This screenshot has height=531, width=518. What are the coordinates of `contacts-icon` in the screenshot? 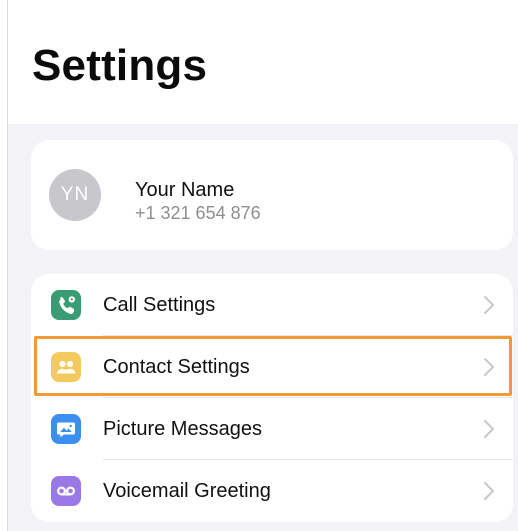 It's located at (66, 367).